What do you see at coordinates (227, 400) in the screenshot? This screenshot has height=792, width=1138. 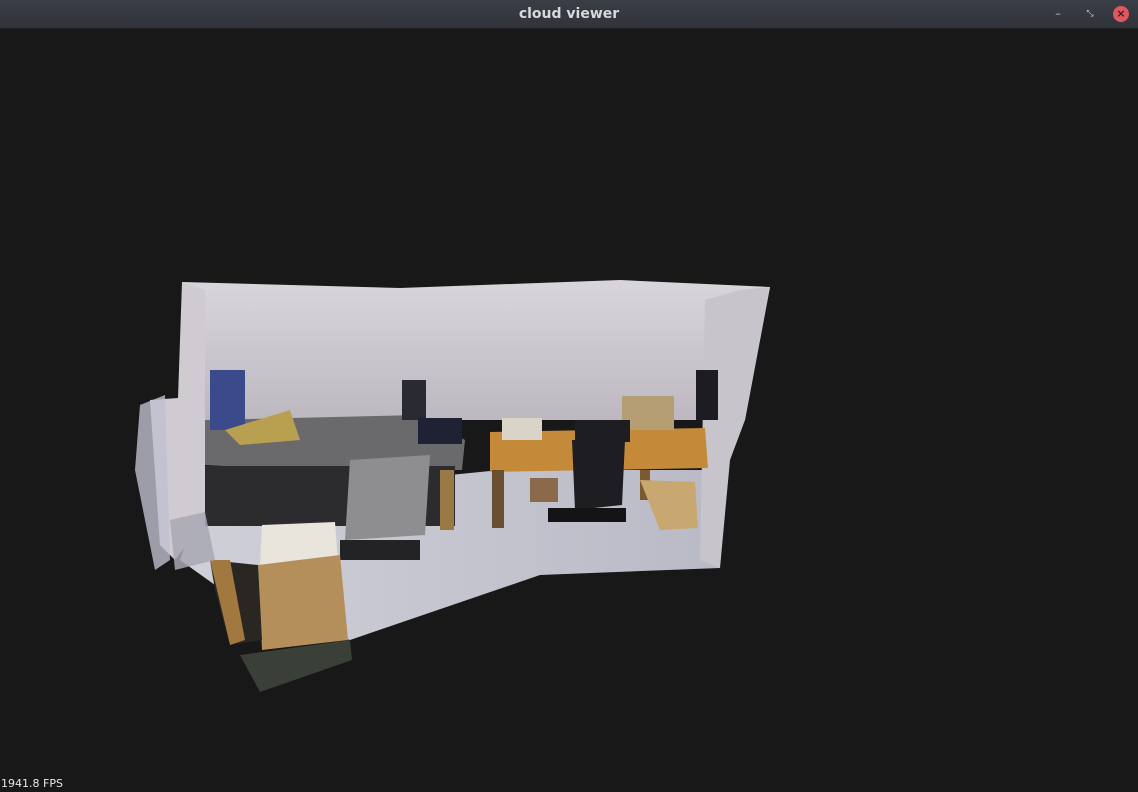 I see `blue-object` at bounding box center [227, 400].